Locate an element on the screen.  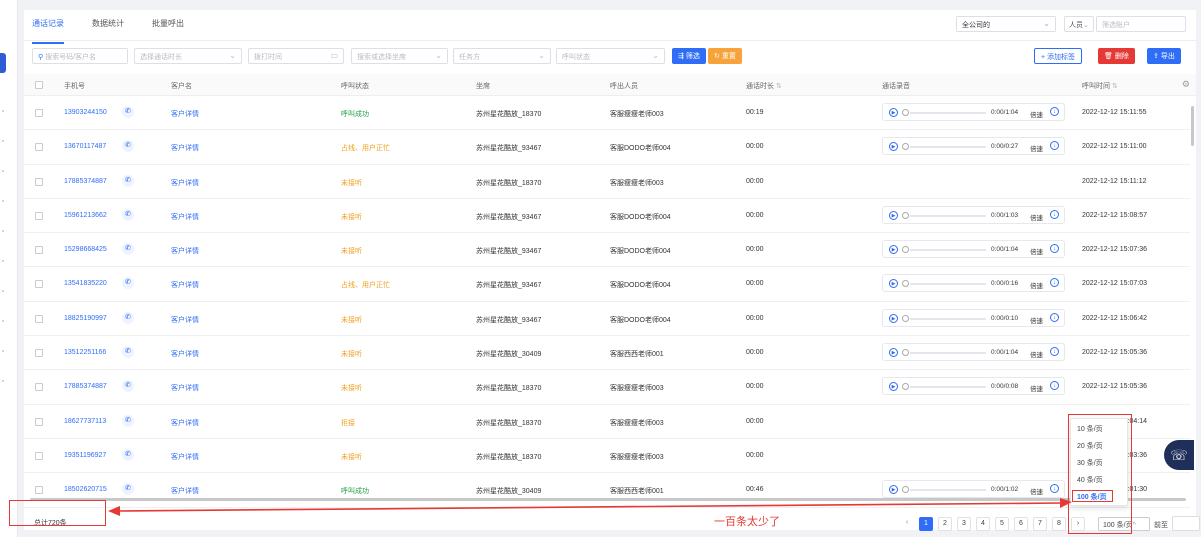
annotation-arrow is located at coordinates (590, 507).